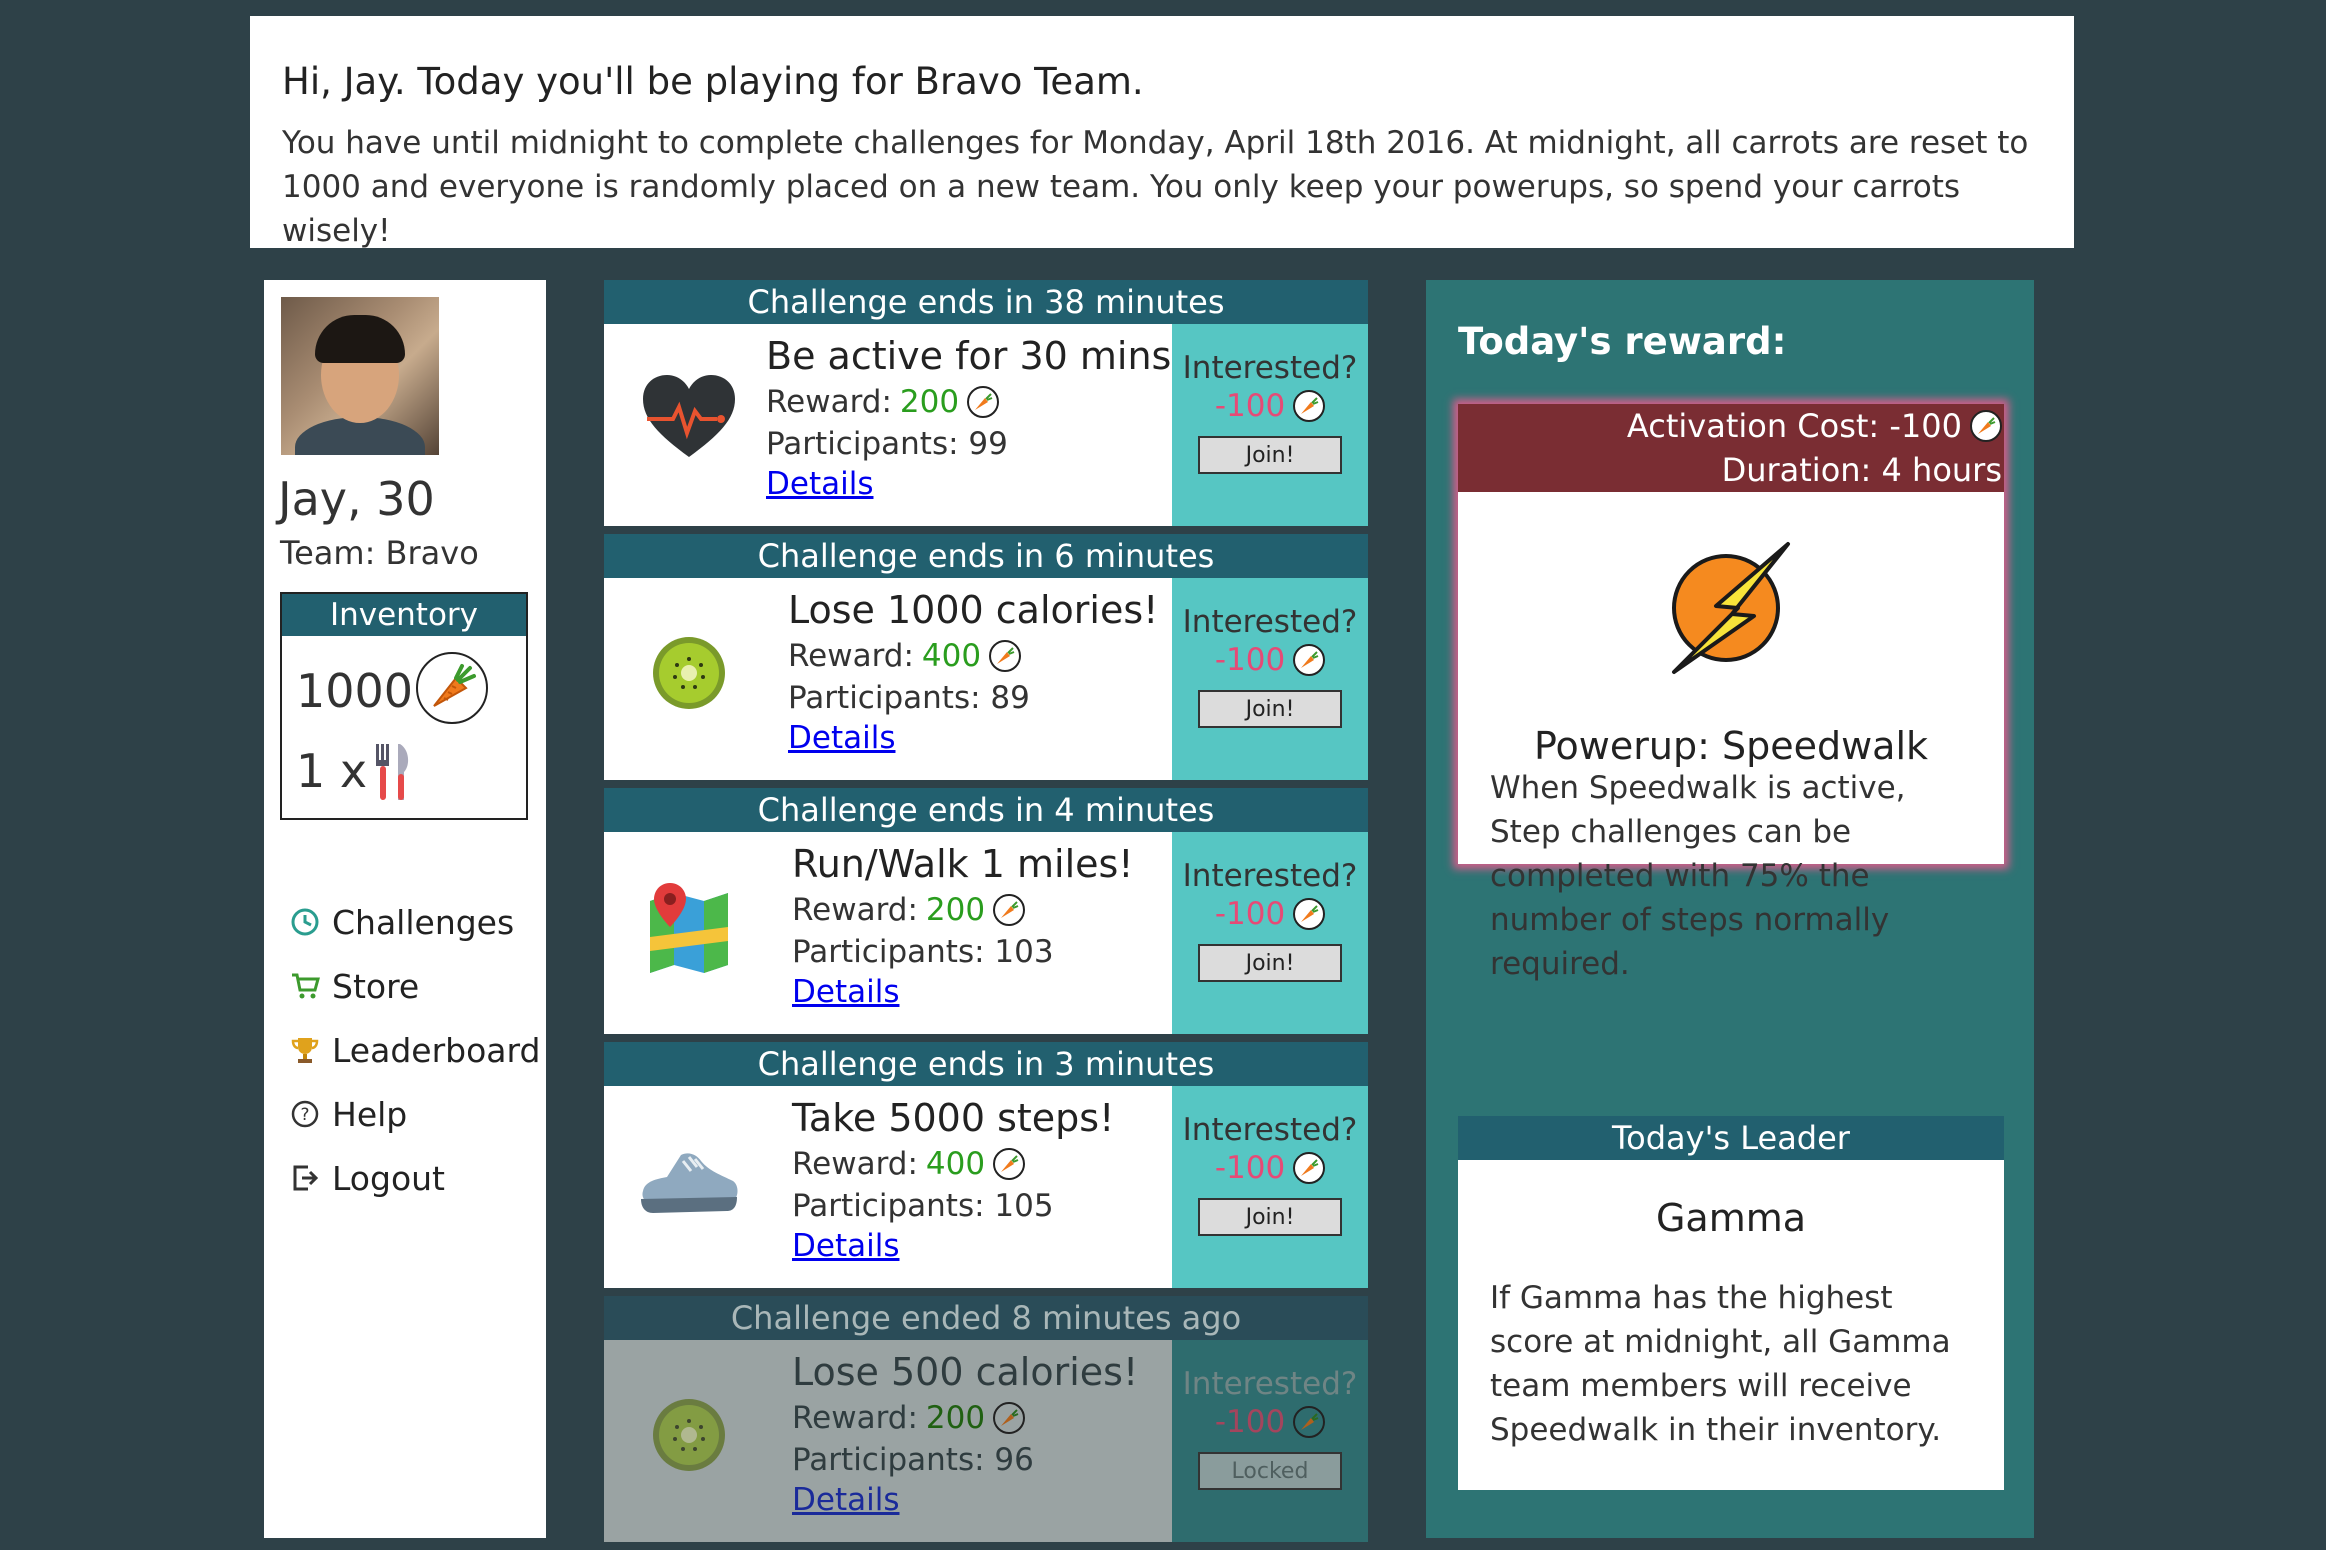 The image size is (2326, 1550). Describe the element at coordinates (1731, 1218) in the screenshot. I see `leader-team: Gamma` at that location.